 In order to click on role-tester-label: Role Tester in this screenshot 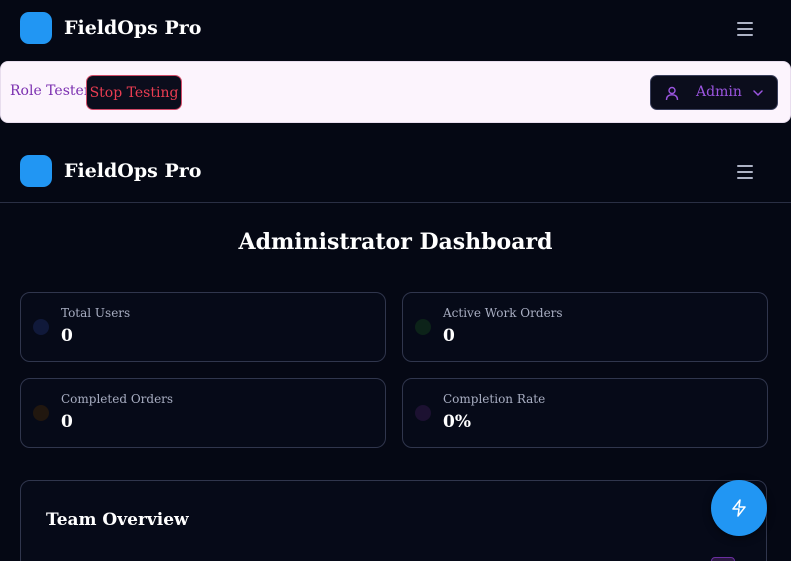, I will do `click(50, 91)`.